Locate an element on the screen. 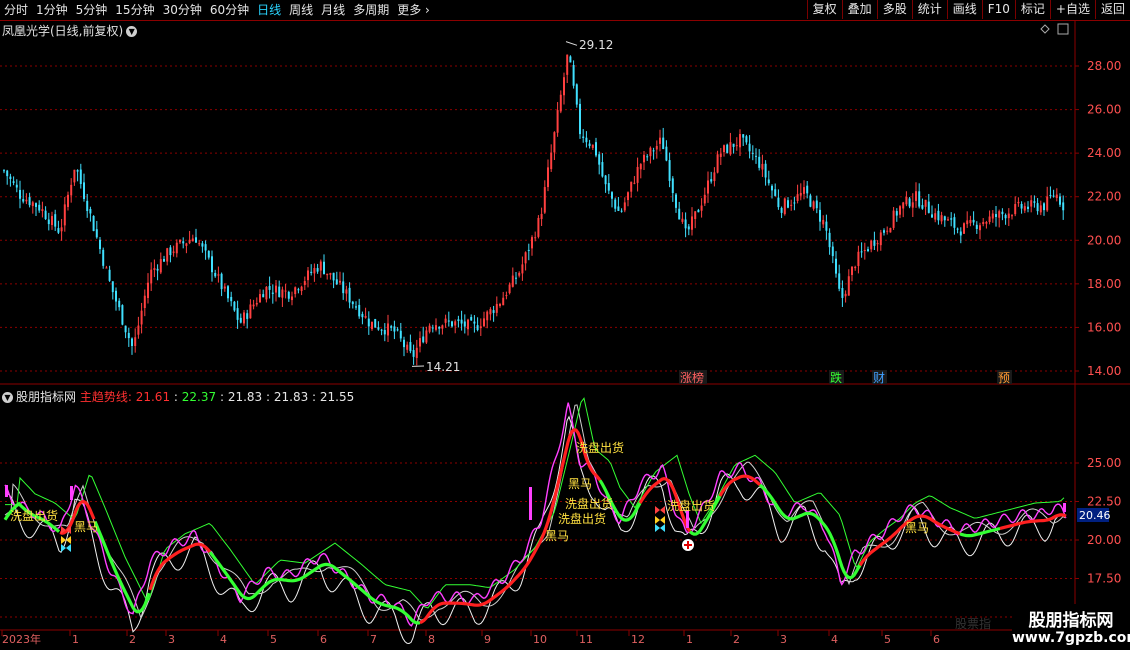 The width and height of the screenshot is (1130, 650). x-tick-label: 3 is located at coordinates (783, 639).